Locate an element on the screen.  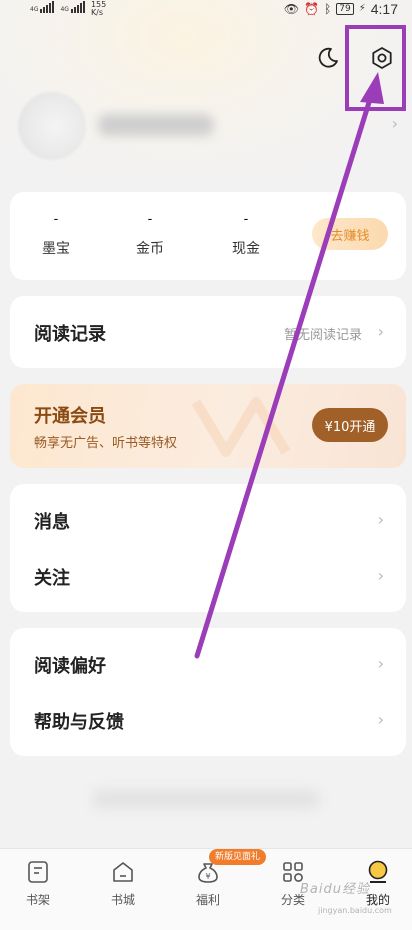
bookshelf-icon is located at coordinates (38, 872).